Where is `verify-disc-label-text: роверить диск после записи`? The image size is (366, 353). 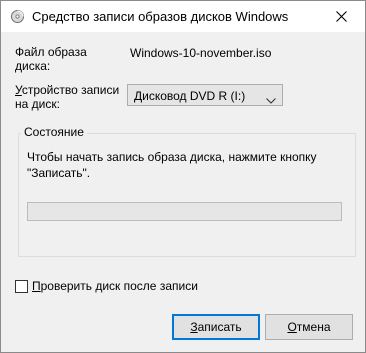
verify-disc-label-text: роверить диск после записи is located at coordinates (119, 286).